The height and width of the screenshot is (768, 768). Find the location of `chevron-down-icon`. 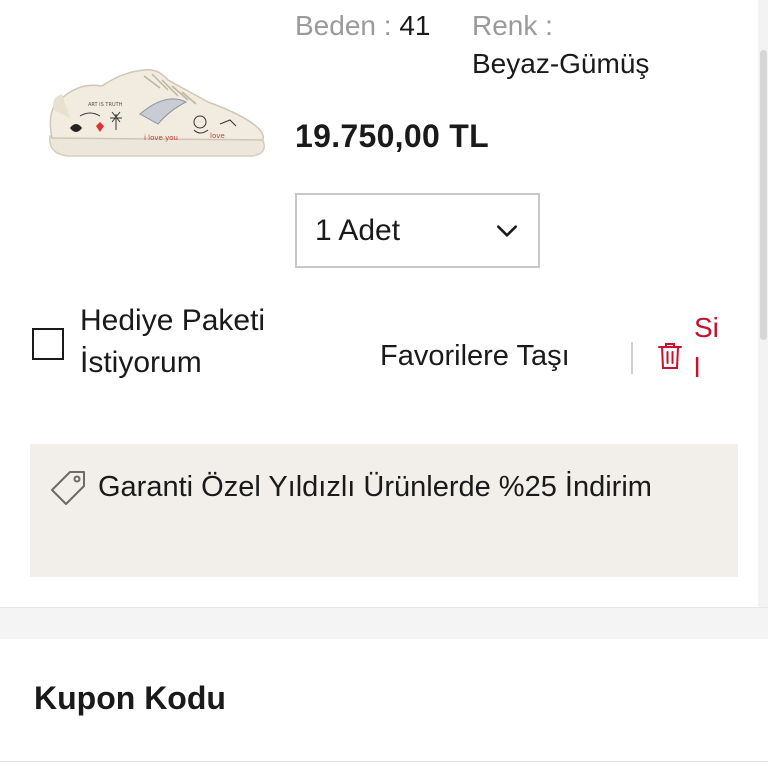

chevron-down-icon is located at coordinates (507, 230).